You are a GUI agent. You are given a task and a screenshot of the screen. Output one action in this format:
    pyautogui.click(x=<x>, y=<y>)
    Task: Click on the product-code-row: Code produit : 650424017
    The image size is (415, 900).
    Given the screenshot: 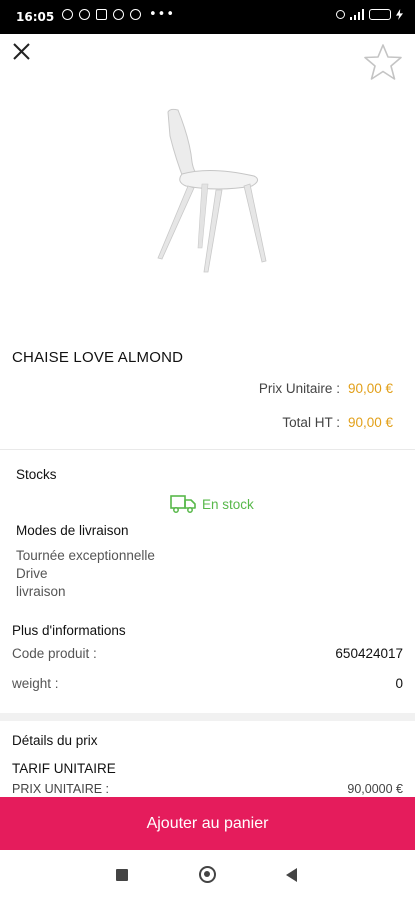 What is the action you would take?
    pyautogui.click(x=207, y=653)
    